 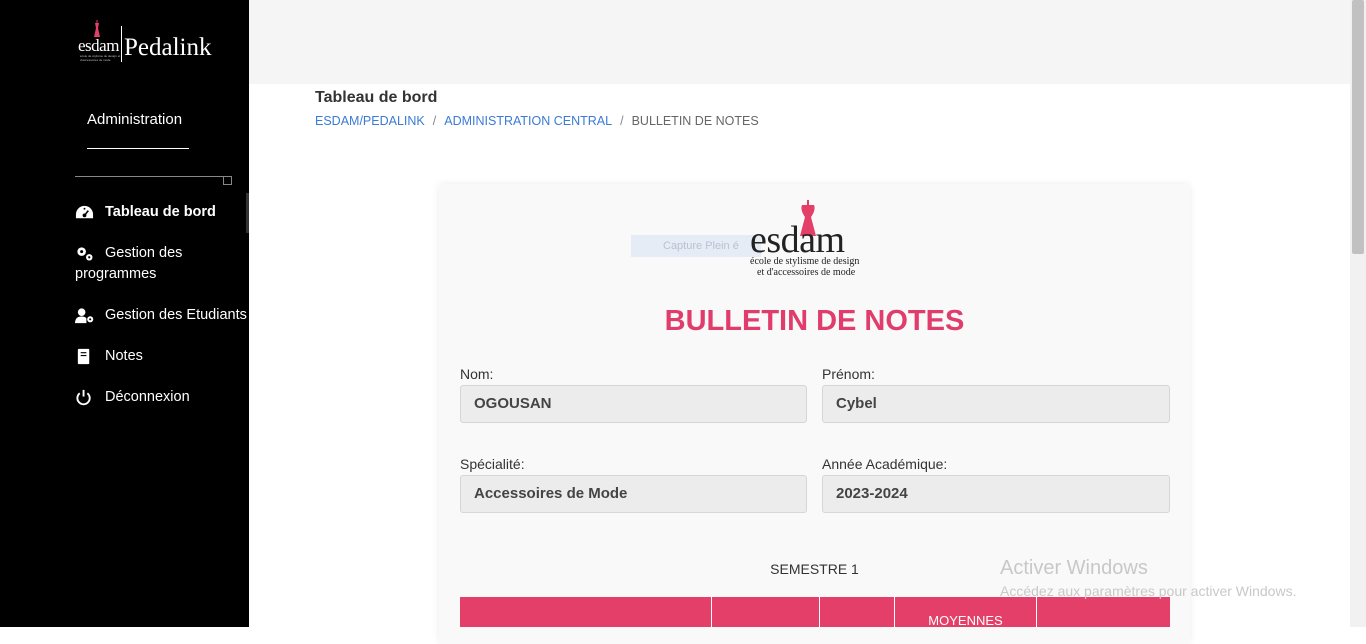 I want to click on nom-label: Nom:, so click(x=477, y=374).